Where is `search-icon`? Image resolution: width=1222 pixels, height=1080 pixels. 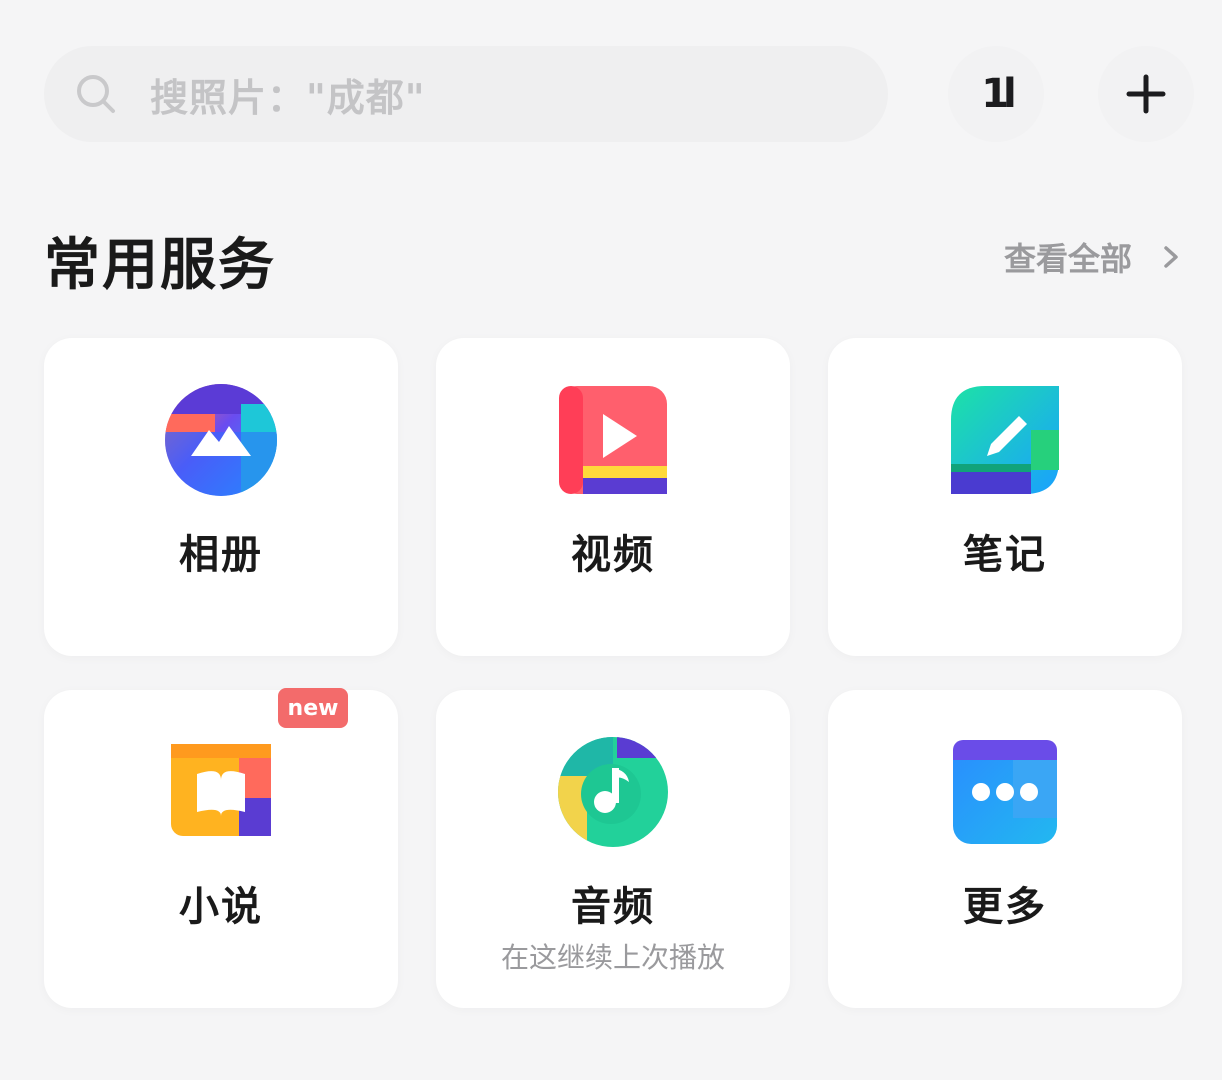 search-icon is located at coordinates (96, 94).